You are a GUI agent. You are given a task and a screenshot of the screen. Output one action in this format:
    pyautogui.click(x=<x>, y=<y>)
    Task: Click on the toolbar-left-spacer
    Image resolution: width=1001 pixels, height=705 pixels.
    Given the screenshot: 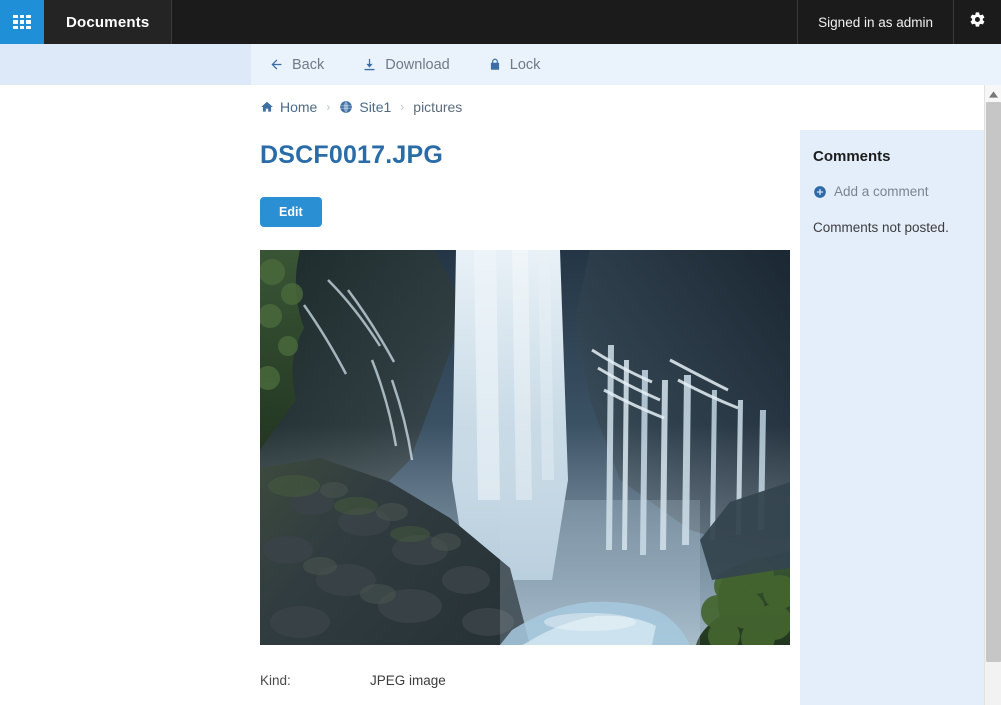 What is the action you would take?
    pyautogui.click(x=125, y=64)
    